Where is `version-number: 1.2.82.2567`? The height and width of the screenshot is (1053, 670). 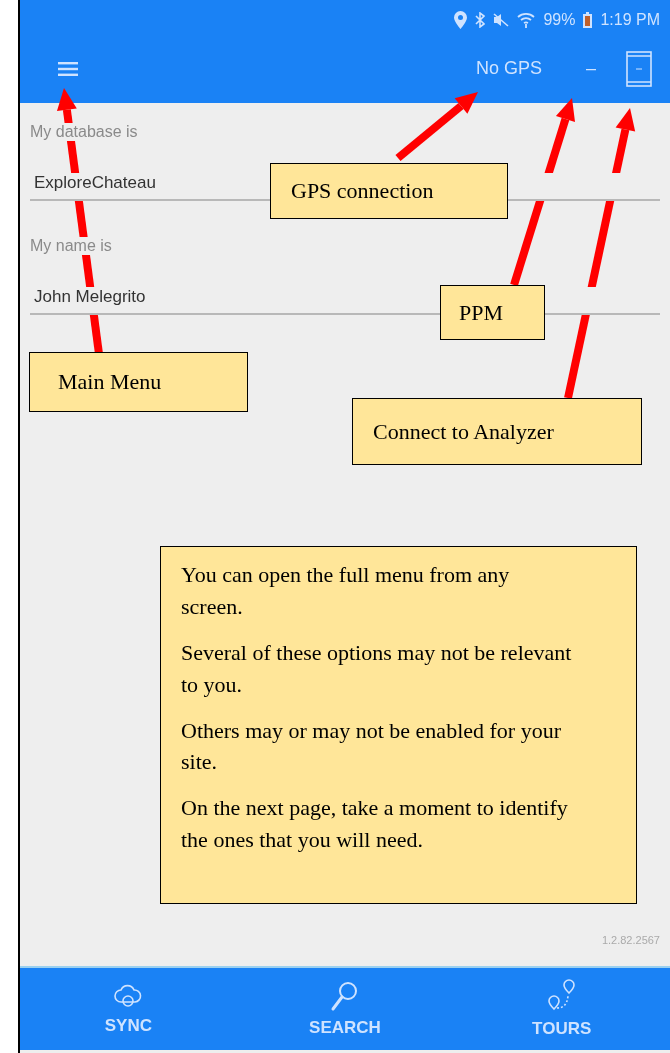 version-number: 1.2.82.2567 is located at coordinates (630, 940).